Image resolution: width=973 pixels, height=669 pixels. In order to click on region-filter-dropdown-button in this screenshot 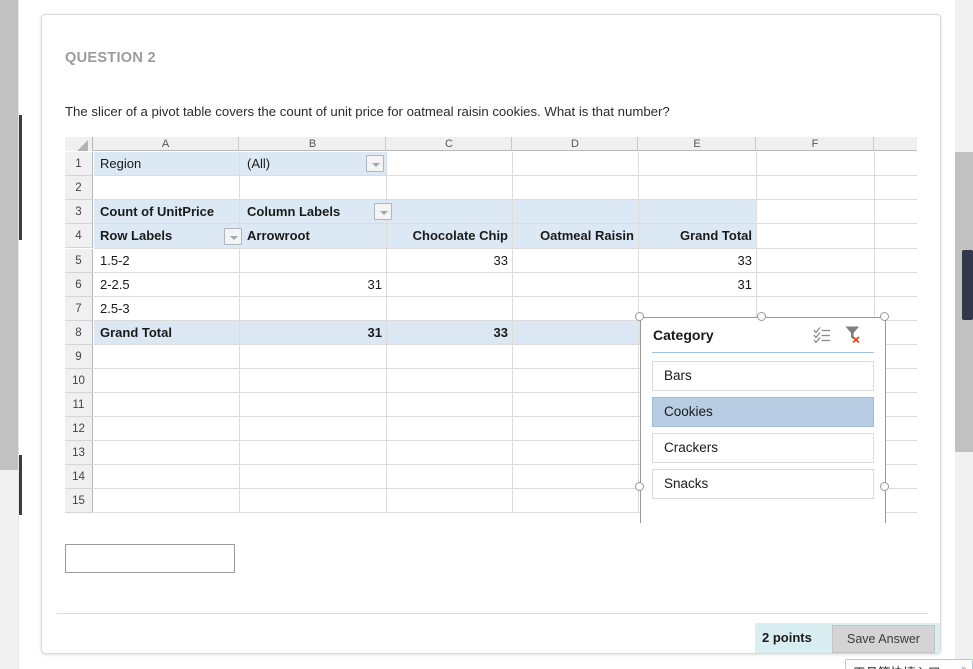, I will do `click(375, 163)`.